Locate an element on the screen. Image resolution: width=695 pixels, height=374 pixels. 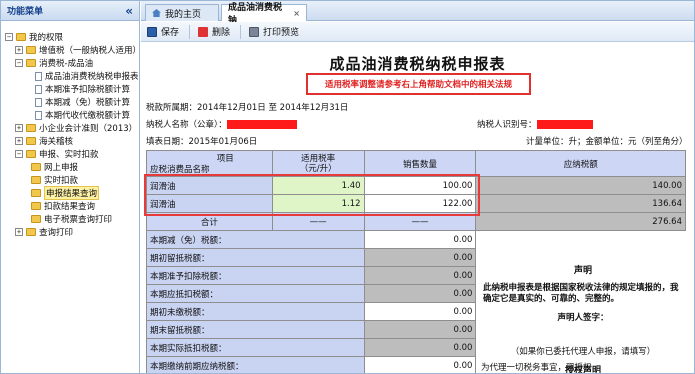
save-button: 保存 is located at coordinates (163, 31).